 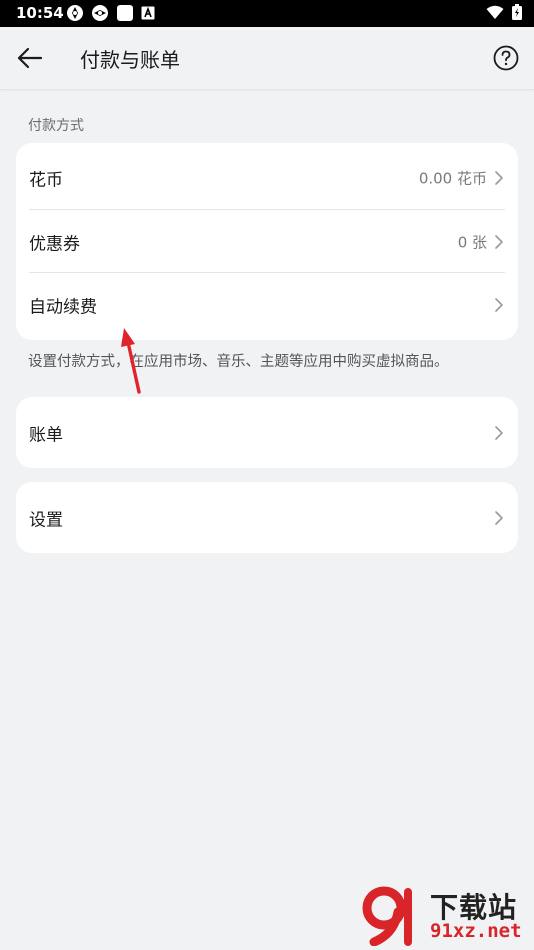 What do you see at coordinates (46, 520) in the screenshot?
I see `row-label: 设置` at bounding box center [46, 520].